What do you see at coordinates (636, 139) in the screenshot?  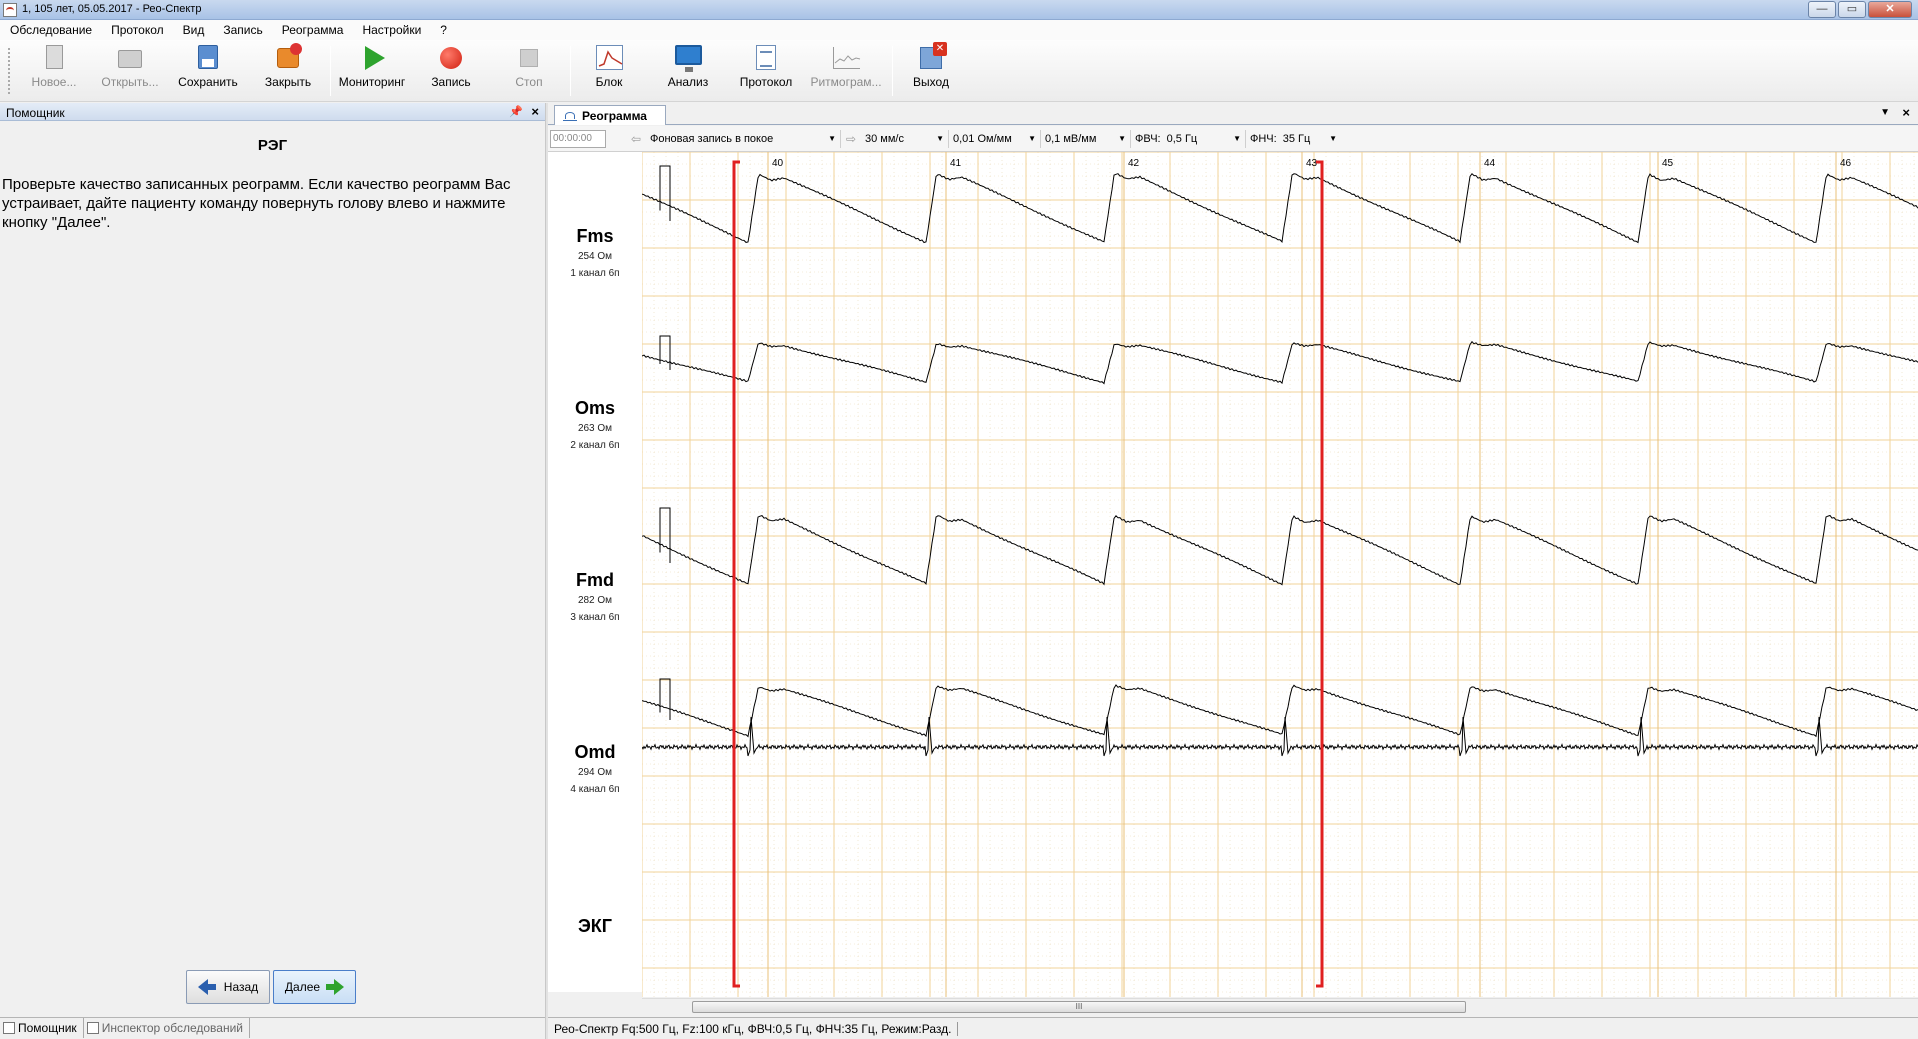 I see `prev-segment-icon: ⇦` at bounding box center [636, 139].